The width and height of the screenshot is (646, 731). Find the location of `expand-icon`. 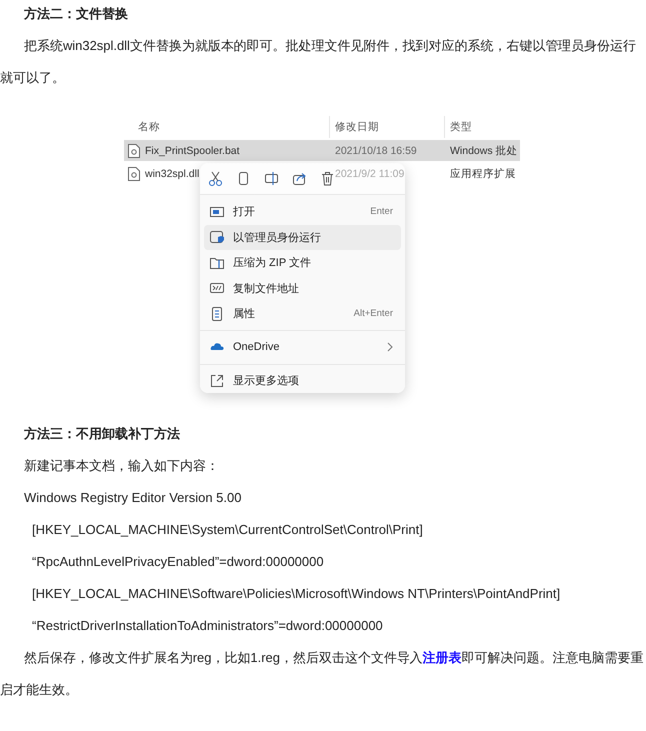

expand-icon is located at coordinates (217, 381).